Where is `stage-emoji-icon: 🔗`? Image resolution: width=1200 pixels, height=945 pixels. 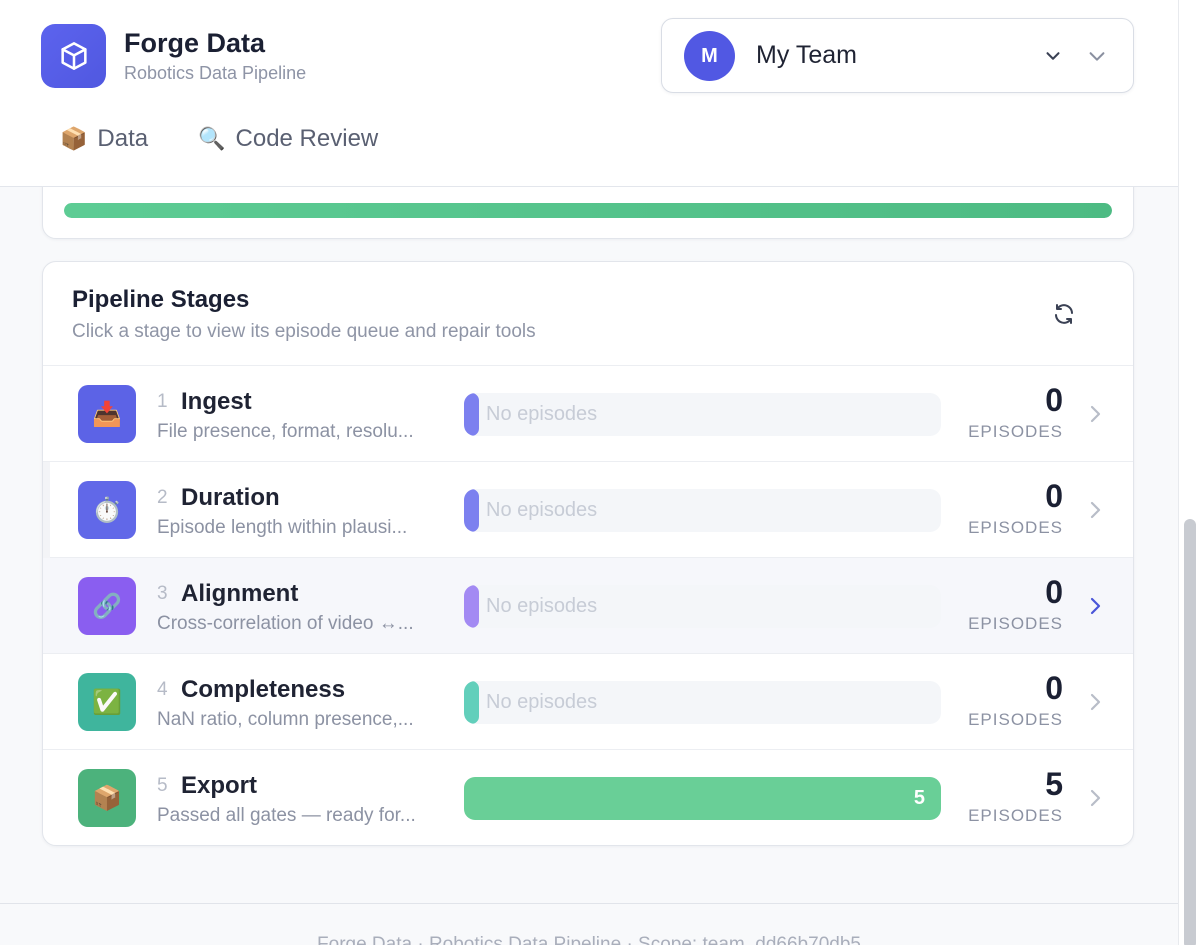
stage-emoji-icon: 🔗 is located at coordinates (107, 606).